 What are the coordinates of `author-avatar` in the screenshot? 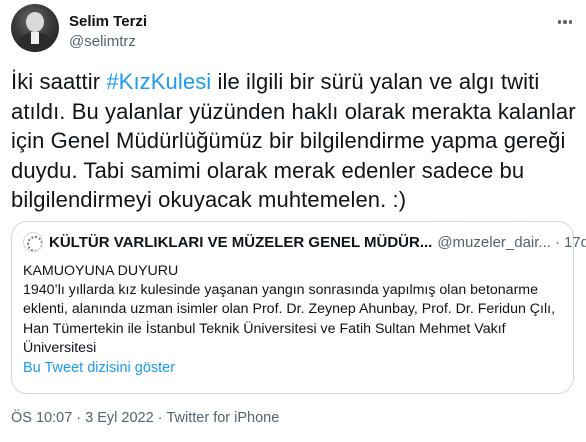 It's located at (35, 28).